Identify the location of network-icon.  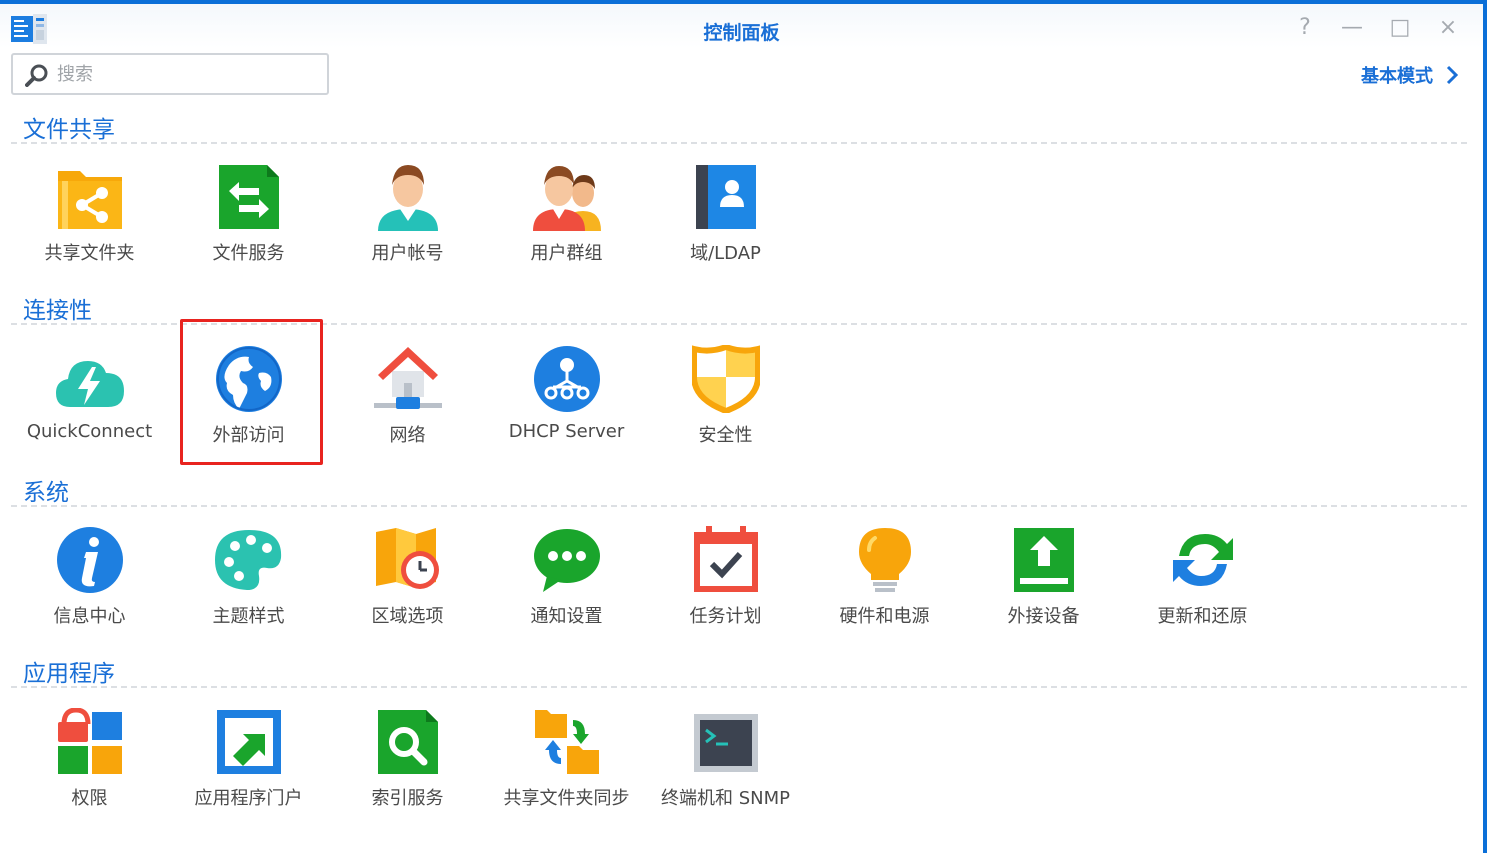
(408, 378).